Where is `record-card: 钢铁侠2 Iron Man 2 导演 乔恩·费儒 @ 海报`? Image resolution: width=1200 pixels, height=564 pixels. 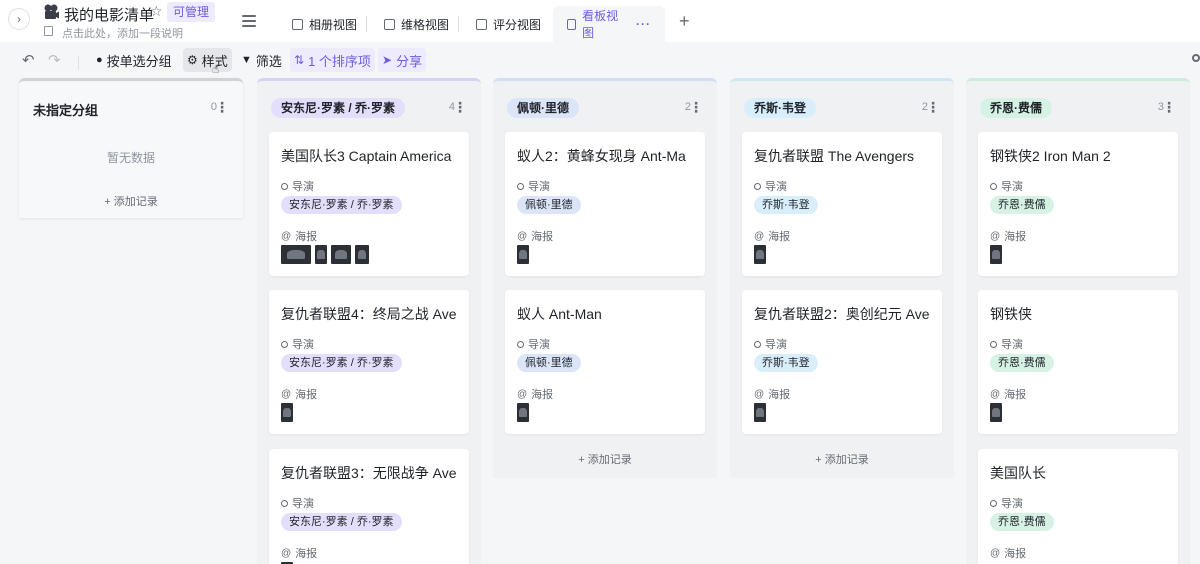
record-card: 钢铁侠2 Iron Man 2 导演 乔恩·费儒 @ 海报 is located at coordinates (1078, 204).